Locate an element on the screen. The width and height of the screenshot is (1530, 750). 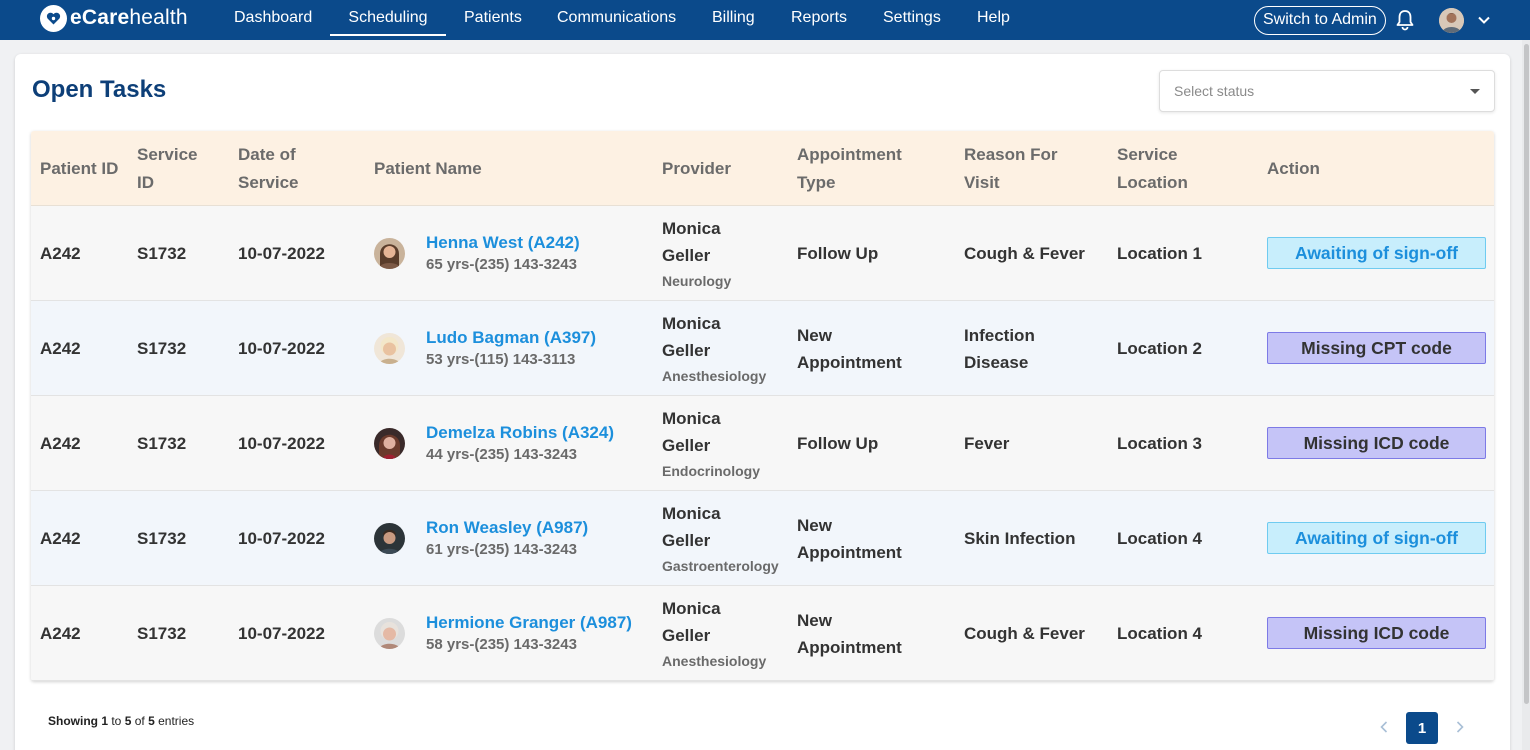
pagination-page-button: 1 is located at coordinates (1422, 728).